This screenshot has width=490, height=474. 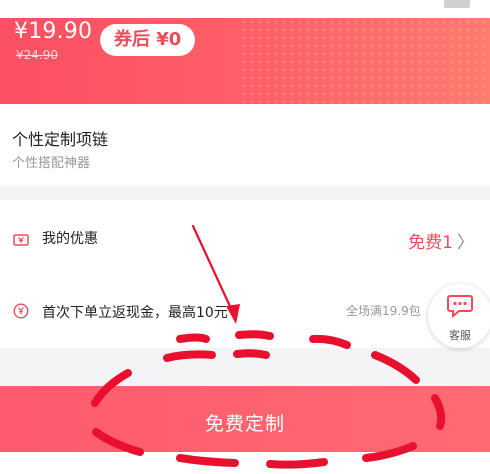 I want to click on full-site-promo-note: 全场满19.9包, so click(x=383, y=311).